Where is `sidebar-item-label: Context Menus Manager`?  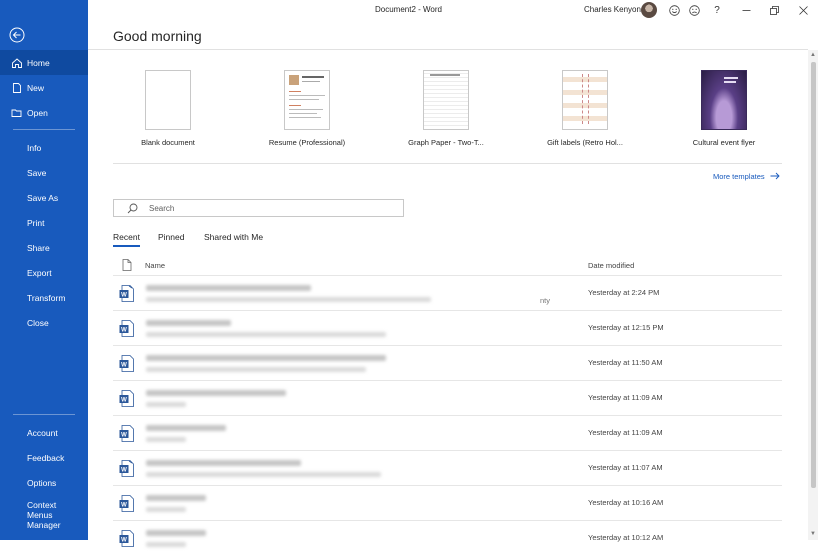
sidebar-item-label: Context Menus Manager is located at coordinates (44, 515).